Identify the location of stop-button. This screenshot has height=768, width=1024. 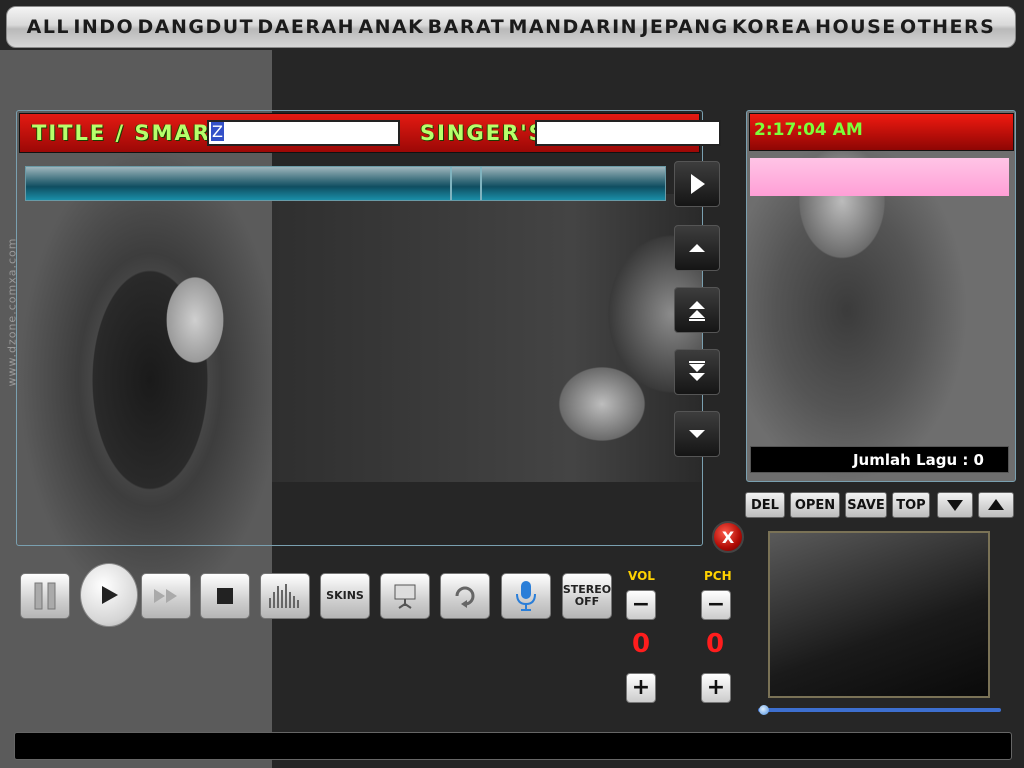
(225, 596).